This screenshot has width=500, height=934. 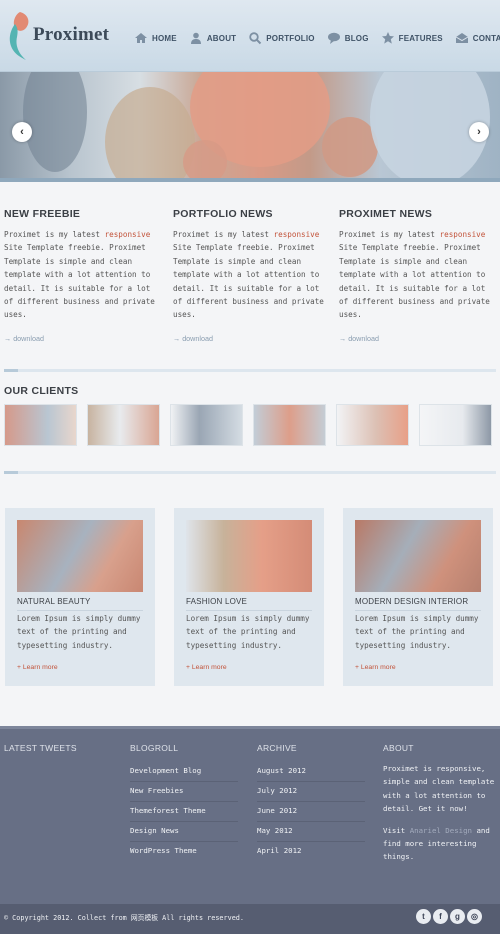 I want to click on slider-prev-button: ‹, so click(x=22, y=132).